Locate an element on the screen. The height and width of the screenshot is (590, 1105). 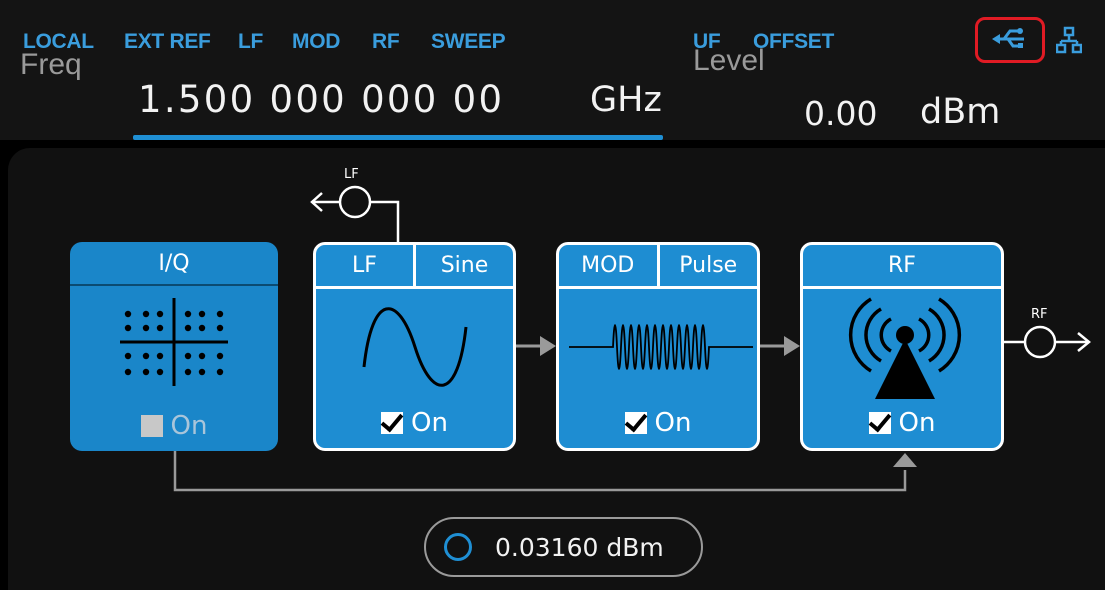
rf-on-toggle: On is located at coordinates (902, 423).